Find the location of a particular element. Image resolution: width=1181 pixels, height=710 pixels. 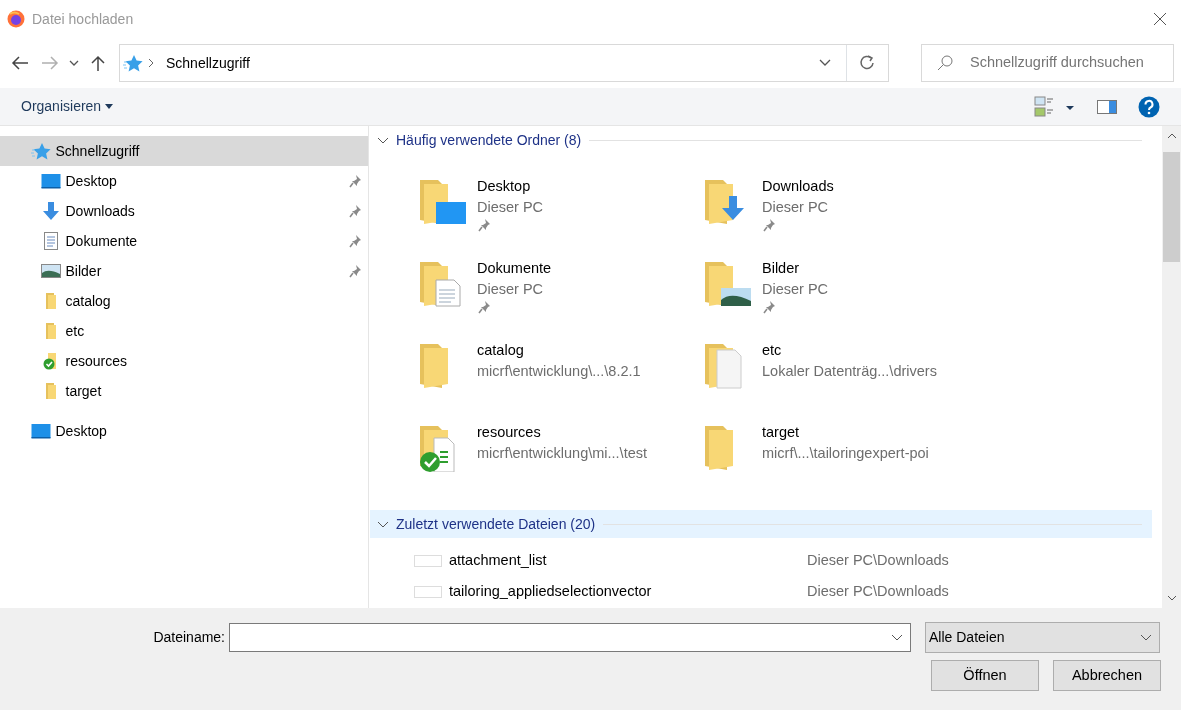

scroll-down-icon is located at coordinates (1171, 598).